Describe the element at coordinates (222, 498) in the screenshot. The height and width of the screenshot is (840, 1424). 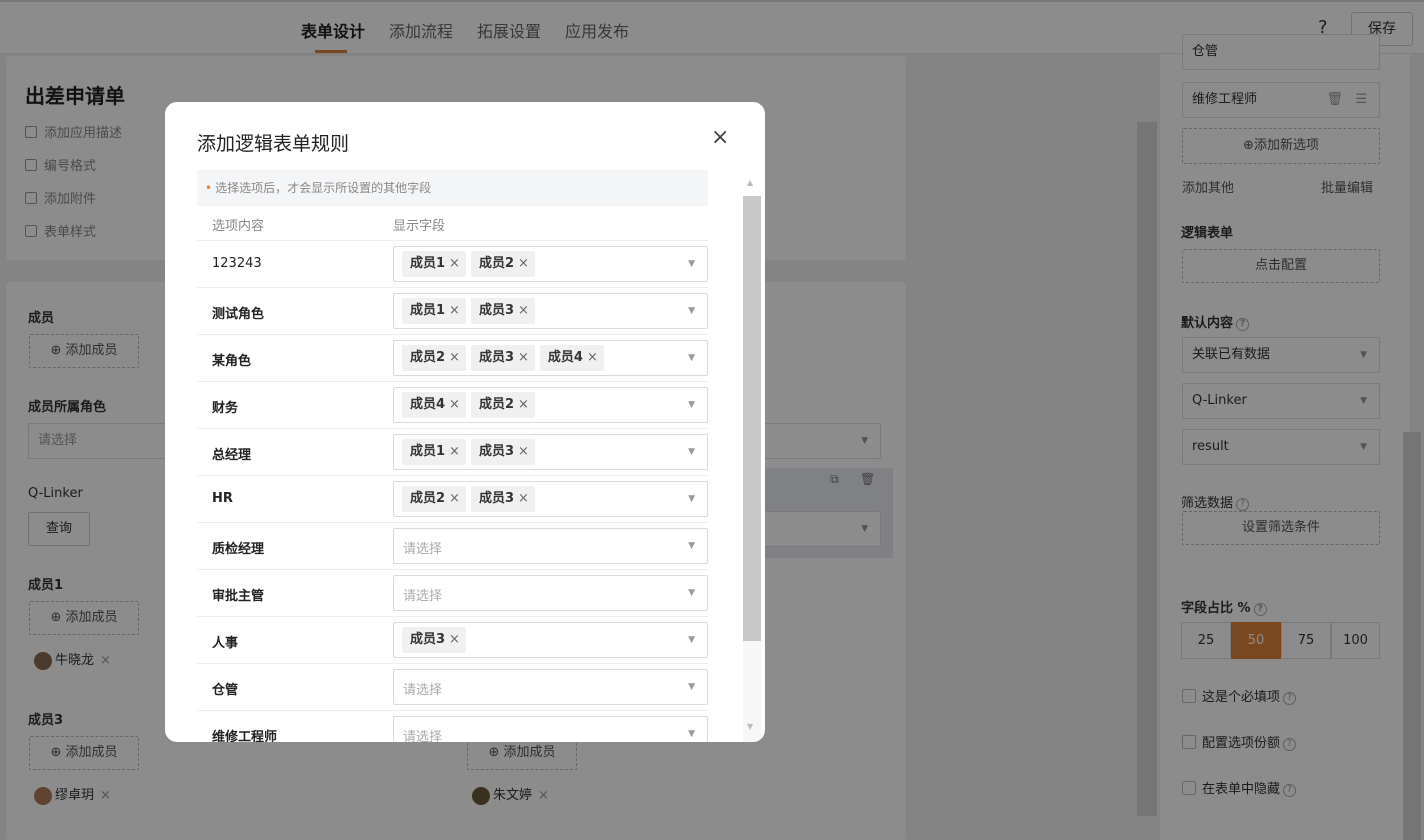
I see `option-name: HR` at that location.